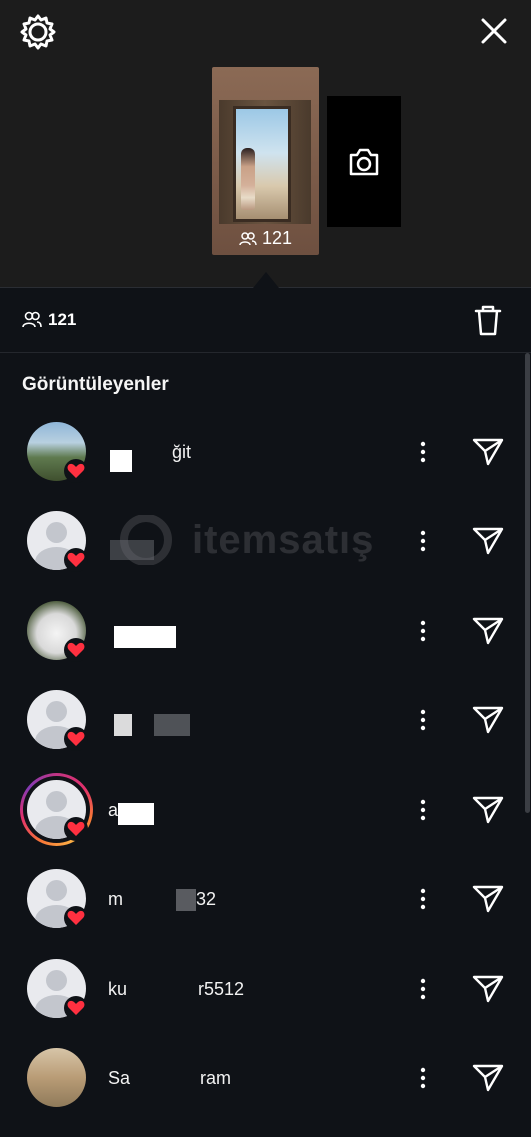 This screenshot has width=531, height=1137. What do you see at coordinates (265, 1092) in the screenshot?
I see `viewer-row: Sa ram` at bounding box center [265, 1092].